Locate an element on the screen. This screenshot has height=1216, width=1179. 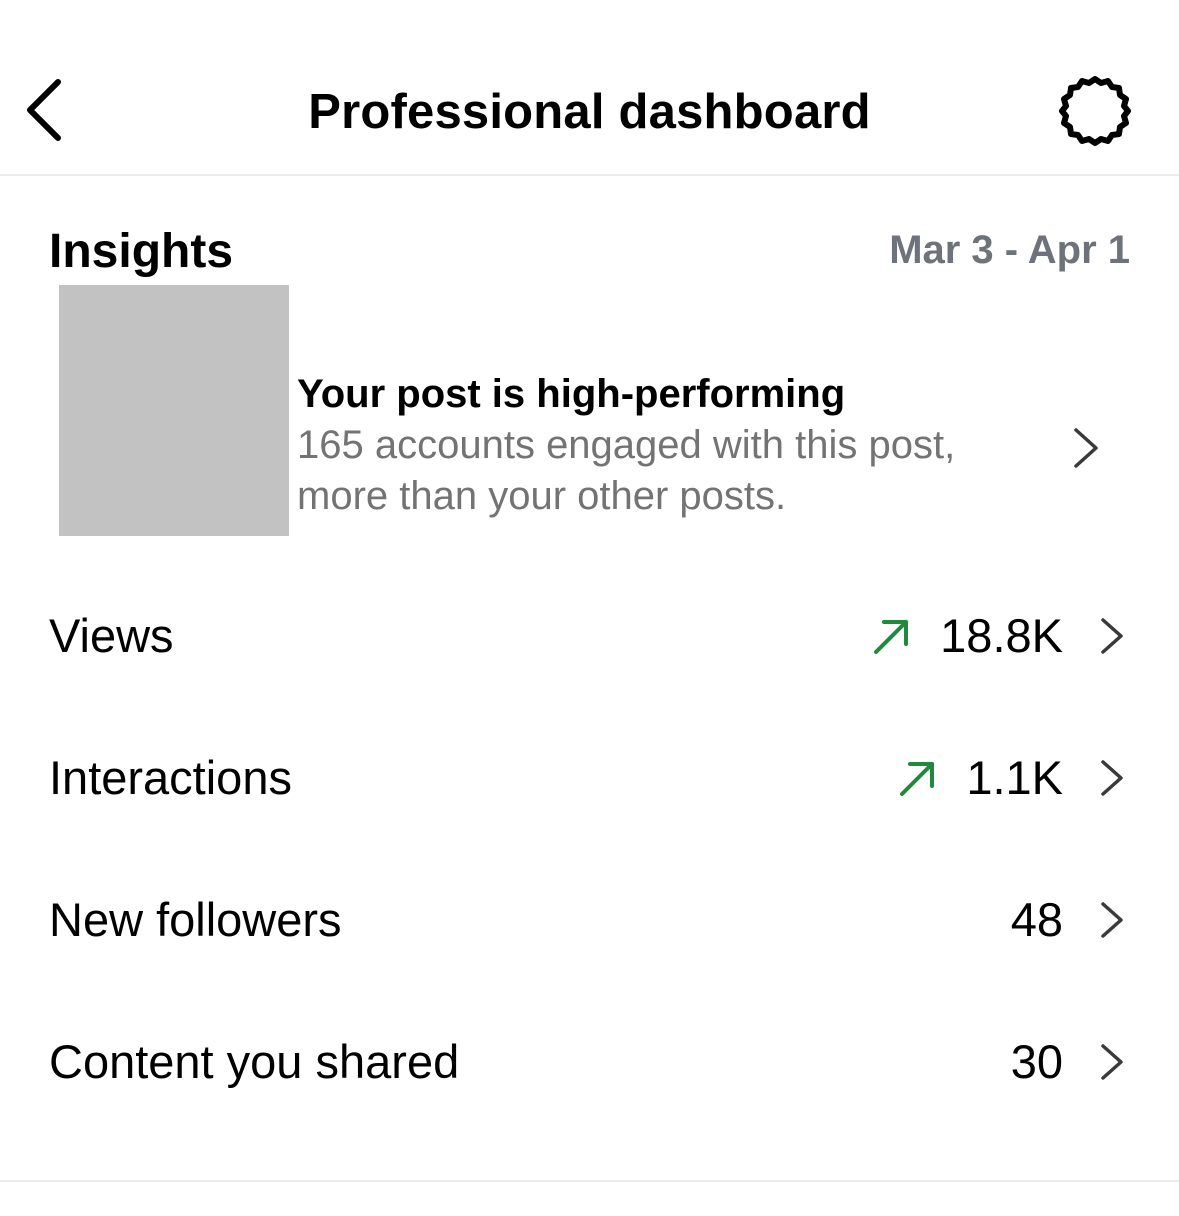
metric-row-content-shared: Content you shared 30 is located at coordinates (589, 1062).